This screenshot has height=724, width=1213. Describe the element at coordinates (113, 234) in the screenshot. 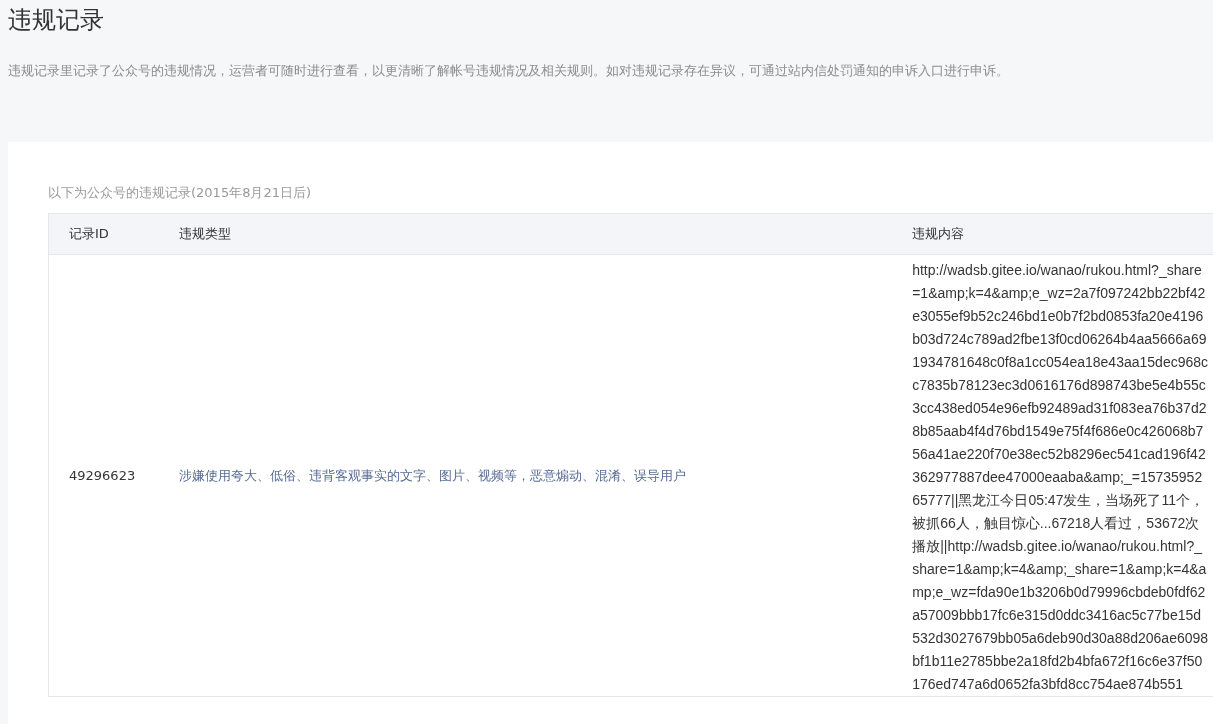

I see `column-header: 记录ID` at that location.